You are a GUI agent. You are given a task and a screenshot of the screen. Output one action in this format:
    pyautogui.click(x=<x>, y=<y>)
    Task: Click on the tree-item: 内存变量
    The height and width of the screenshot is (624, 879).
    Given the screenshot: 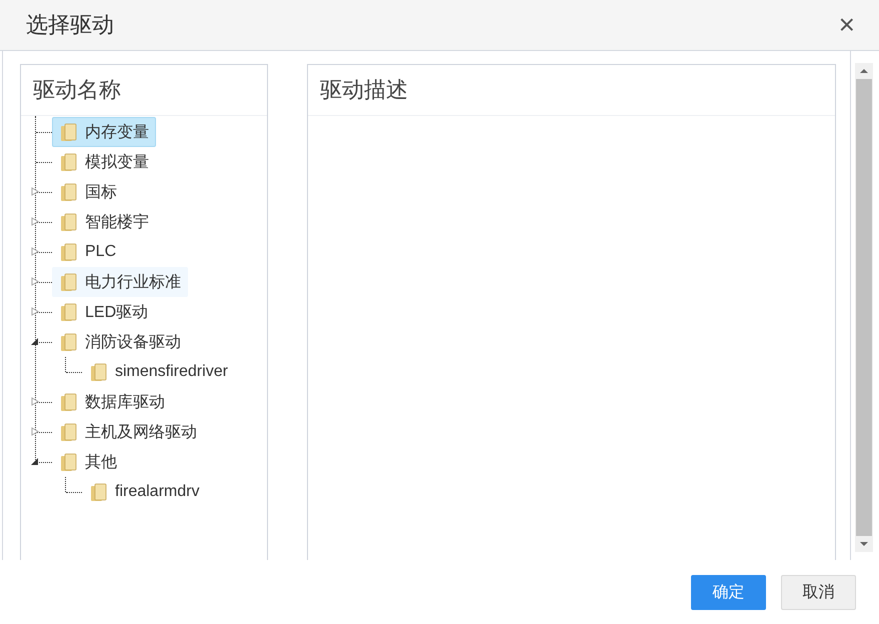 What is the action you would take?
    pyautogui.click(x=104, y=132)
    